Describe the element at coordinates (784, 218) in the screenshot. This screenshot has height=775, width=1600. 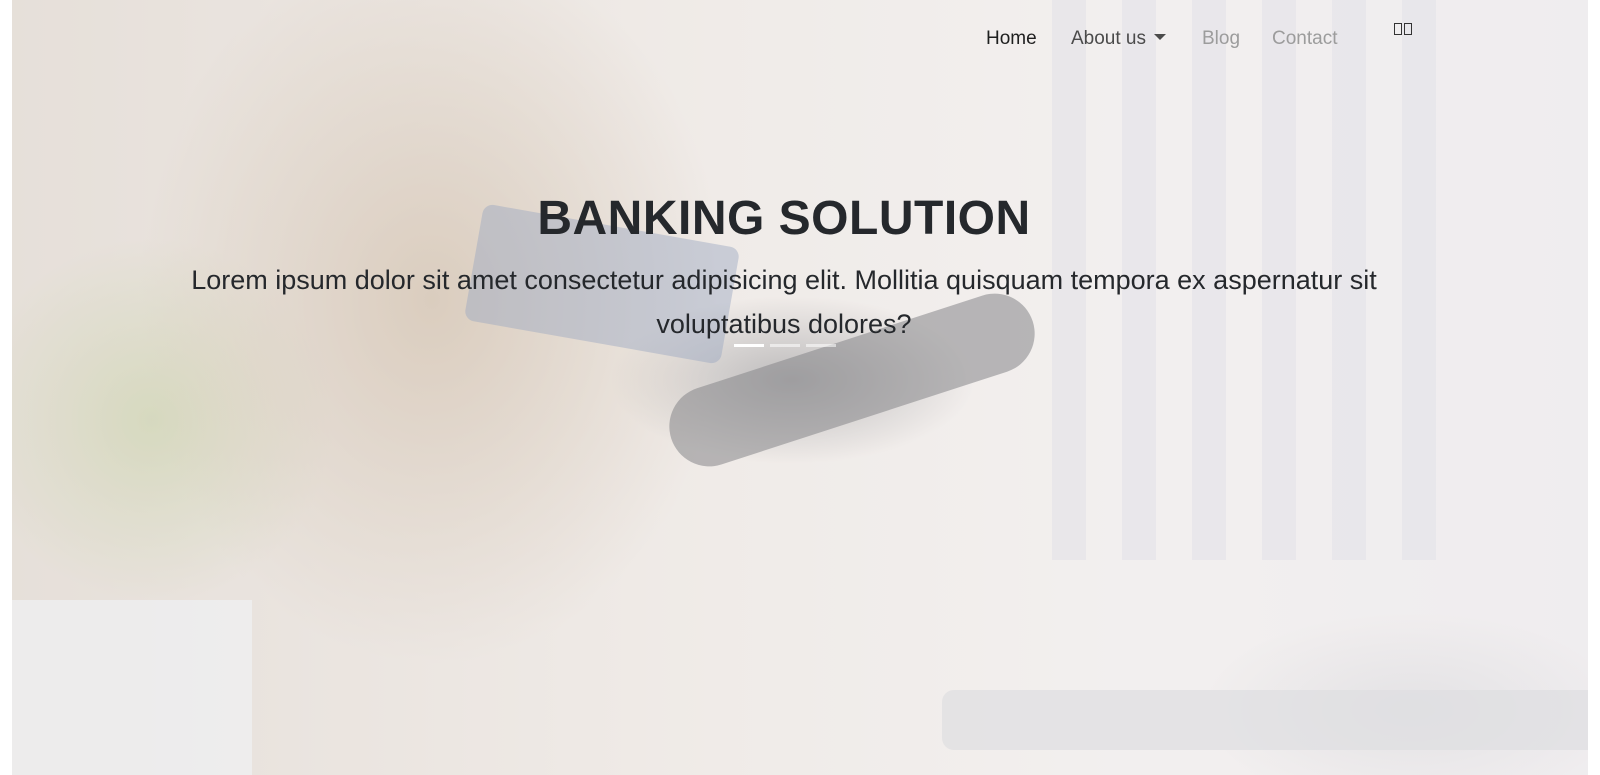
I see `hero-title: BANKING SOLUTION` at that location.